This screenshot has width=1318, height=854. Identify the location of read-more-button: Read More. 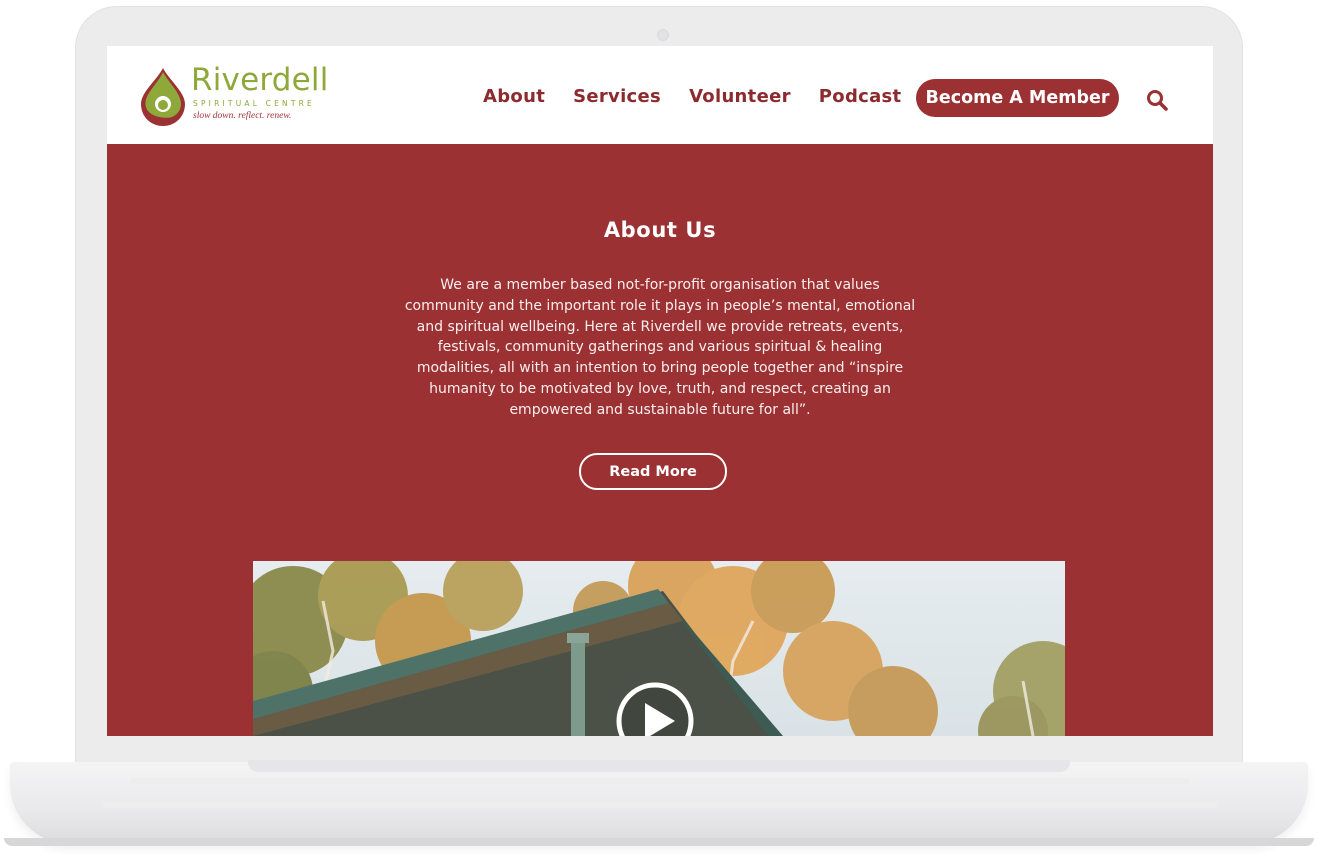
(653, 471).